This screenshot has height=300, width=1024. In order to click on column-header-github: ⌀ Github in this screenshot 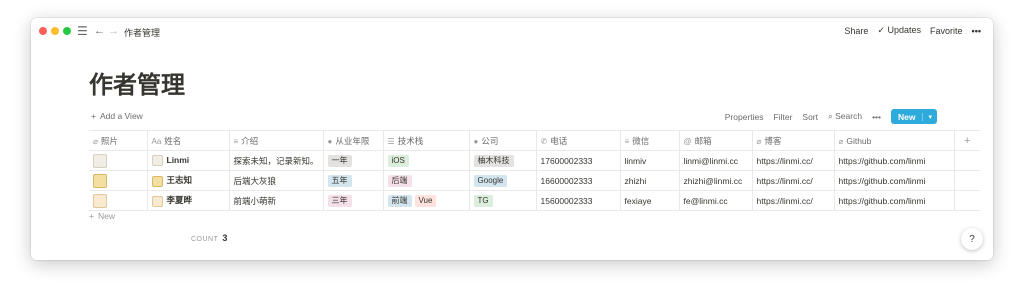, I will do `click(894, 140)`.